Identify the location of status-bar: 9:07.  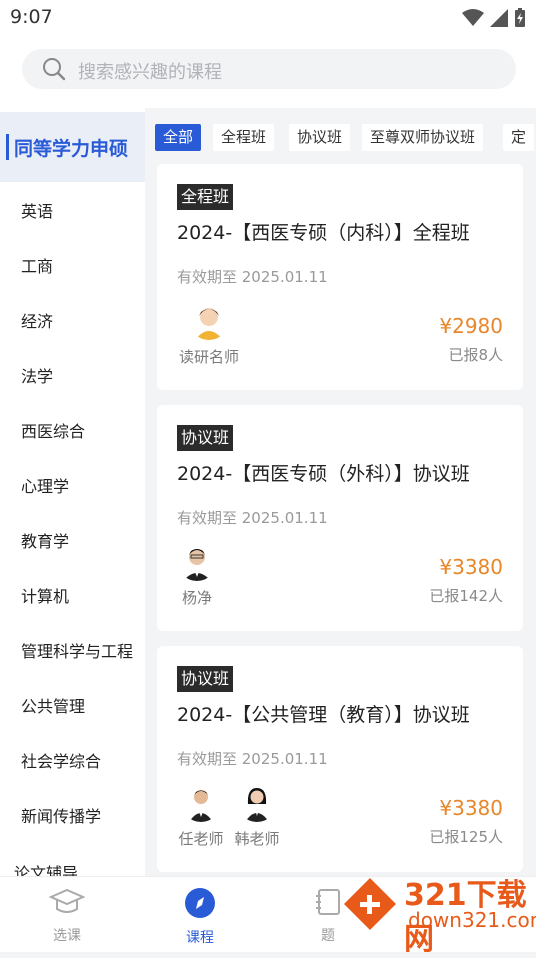
(268, 19).